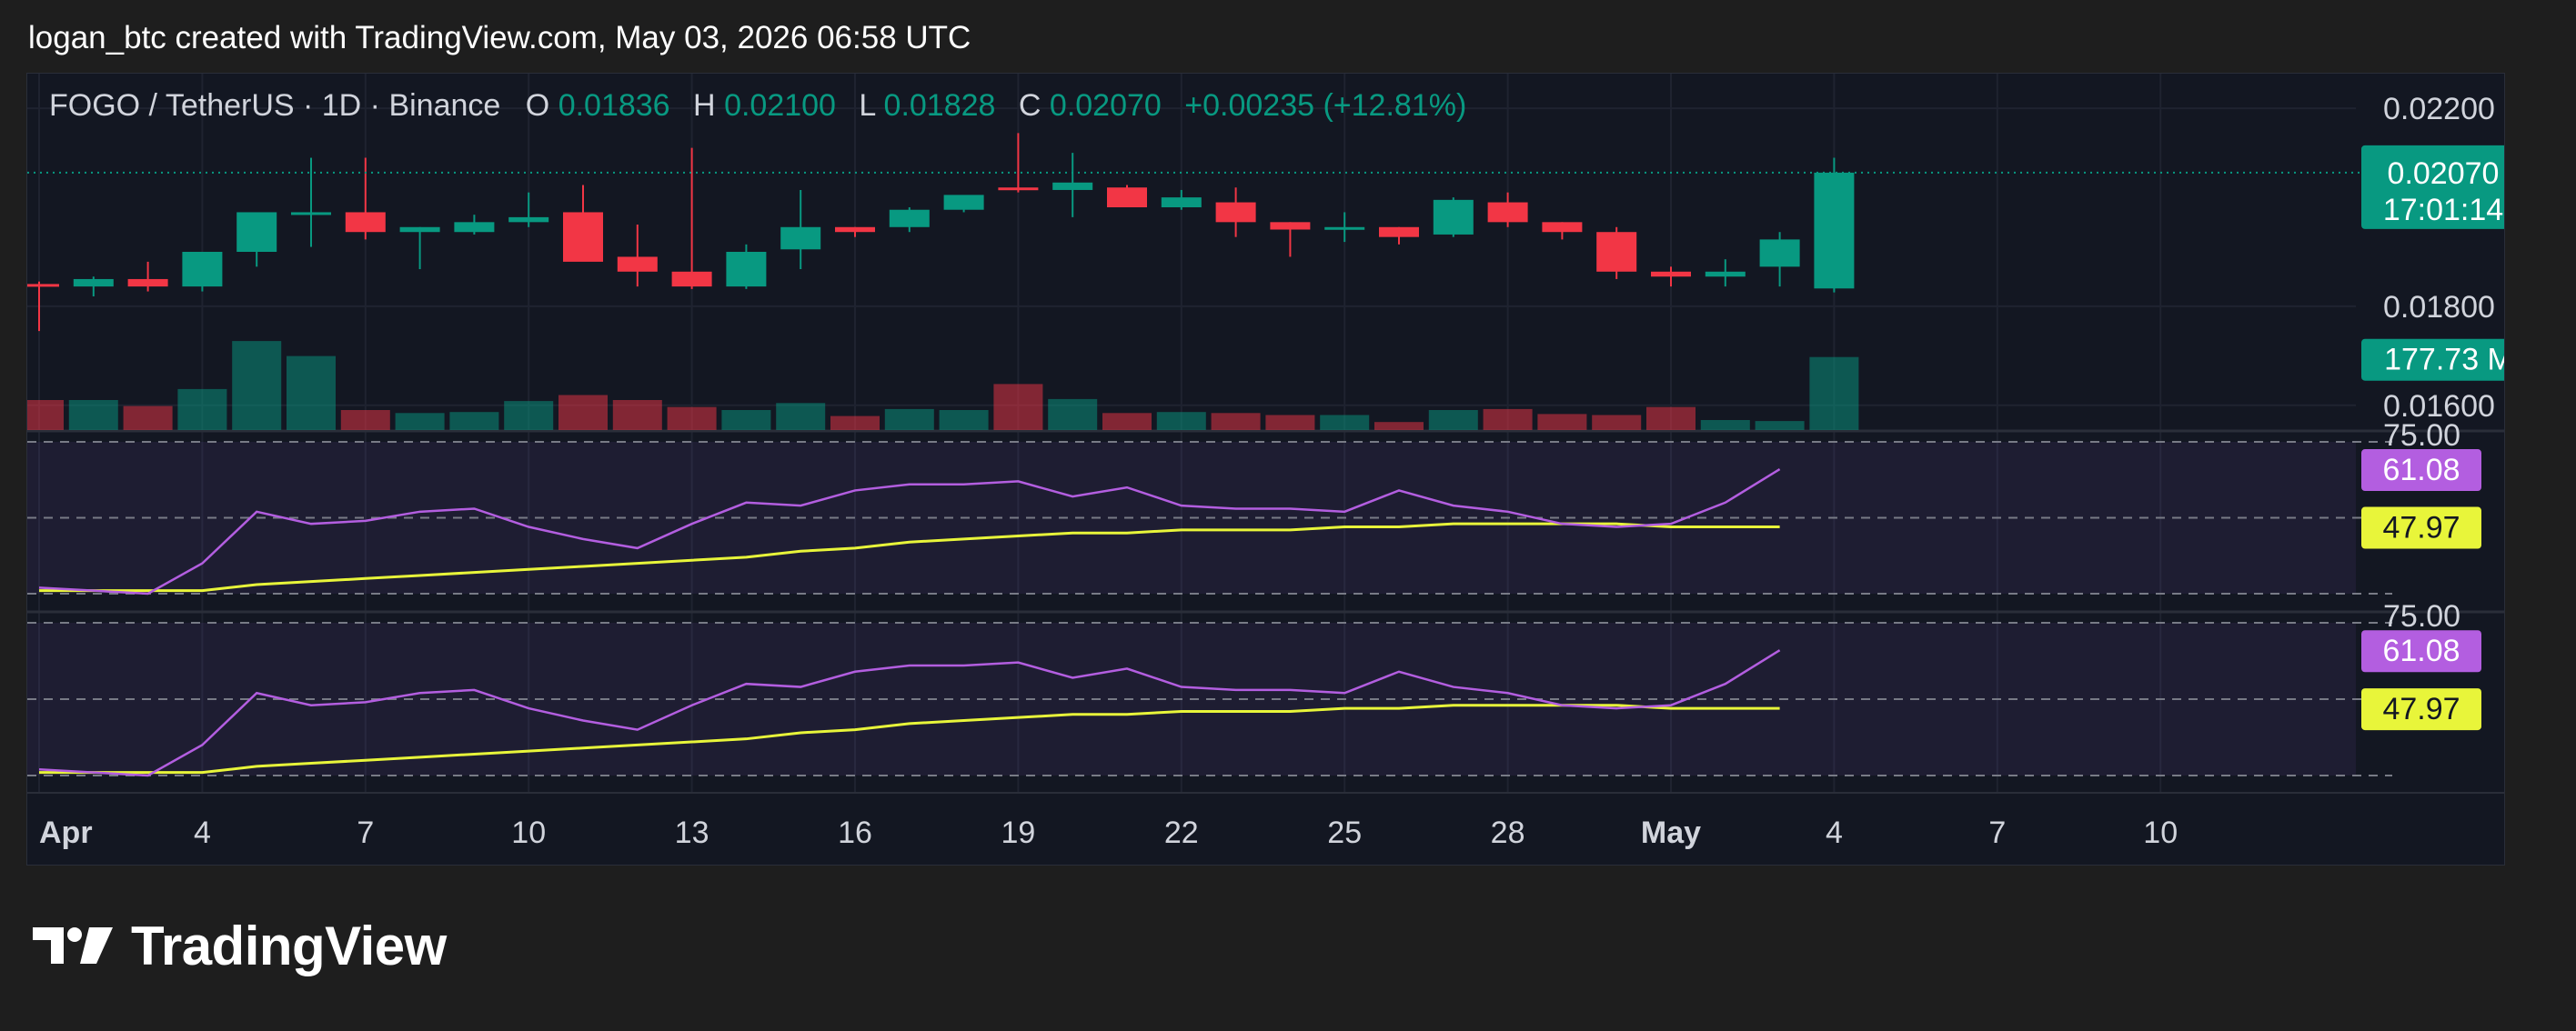  What do you see at coordinates (66, 833) in the screenshot?
I see `time-axis-label: Apr` at bounding box center [66, 833].